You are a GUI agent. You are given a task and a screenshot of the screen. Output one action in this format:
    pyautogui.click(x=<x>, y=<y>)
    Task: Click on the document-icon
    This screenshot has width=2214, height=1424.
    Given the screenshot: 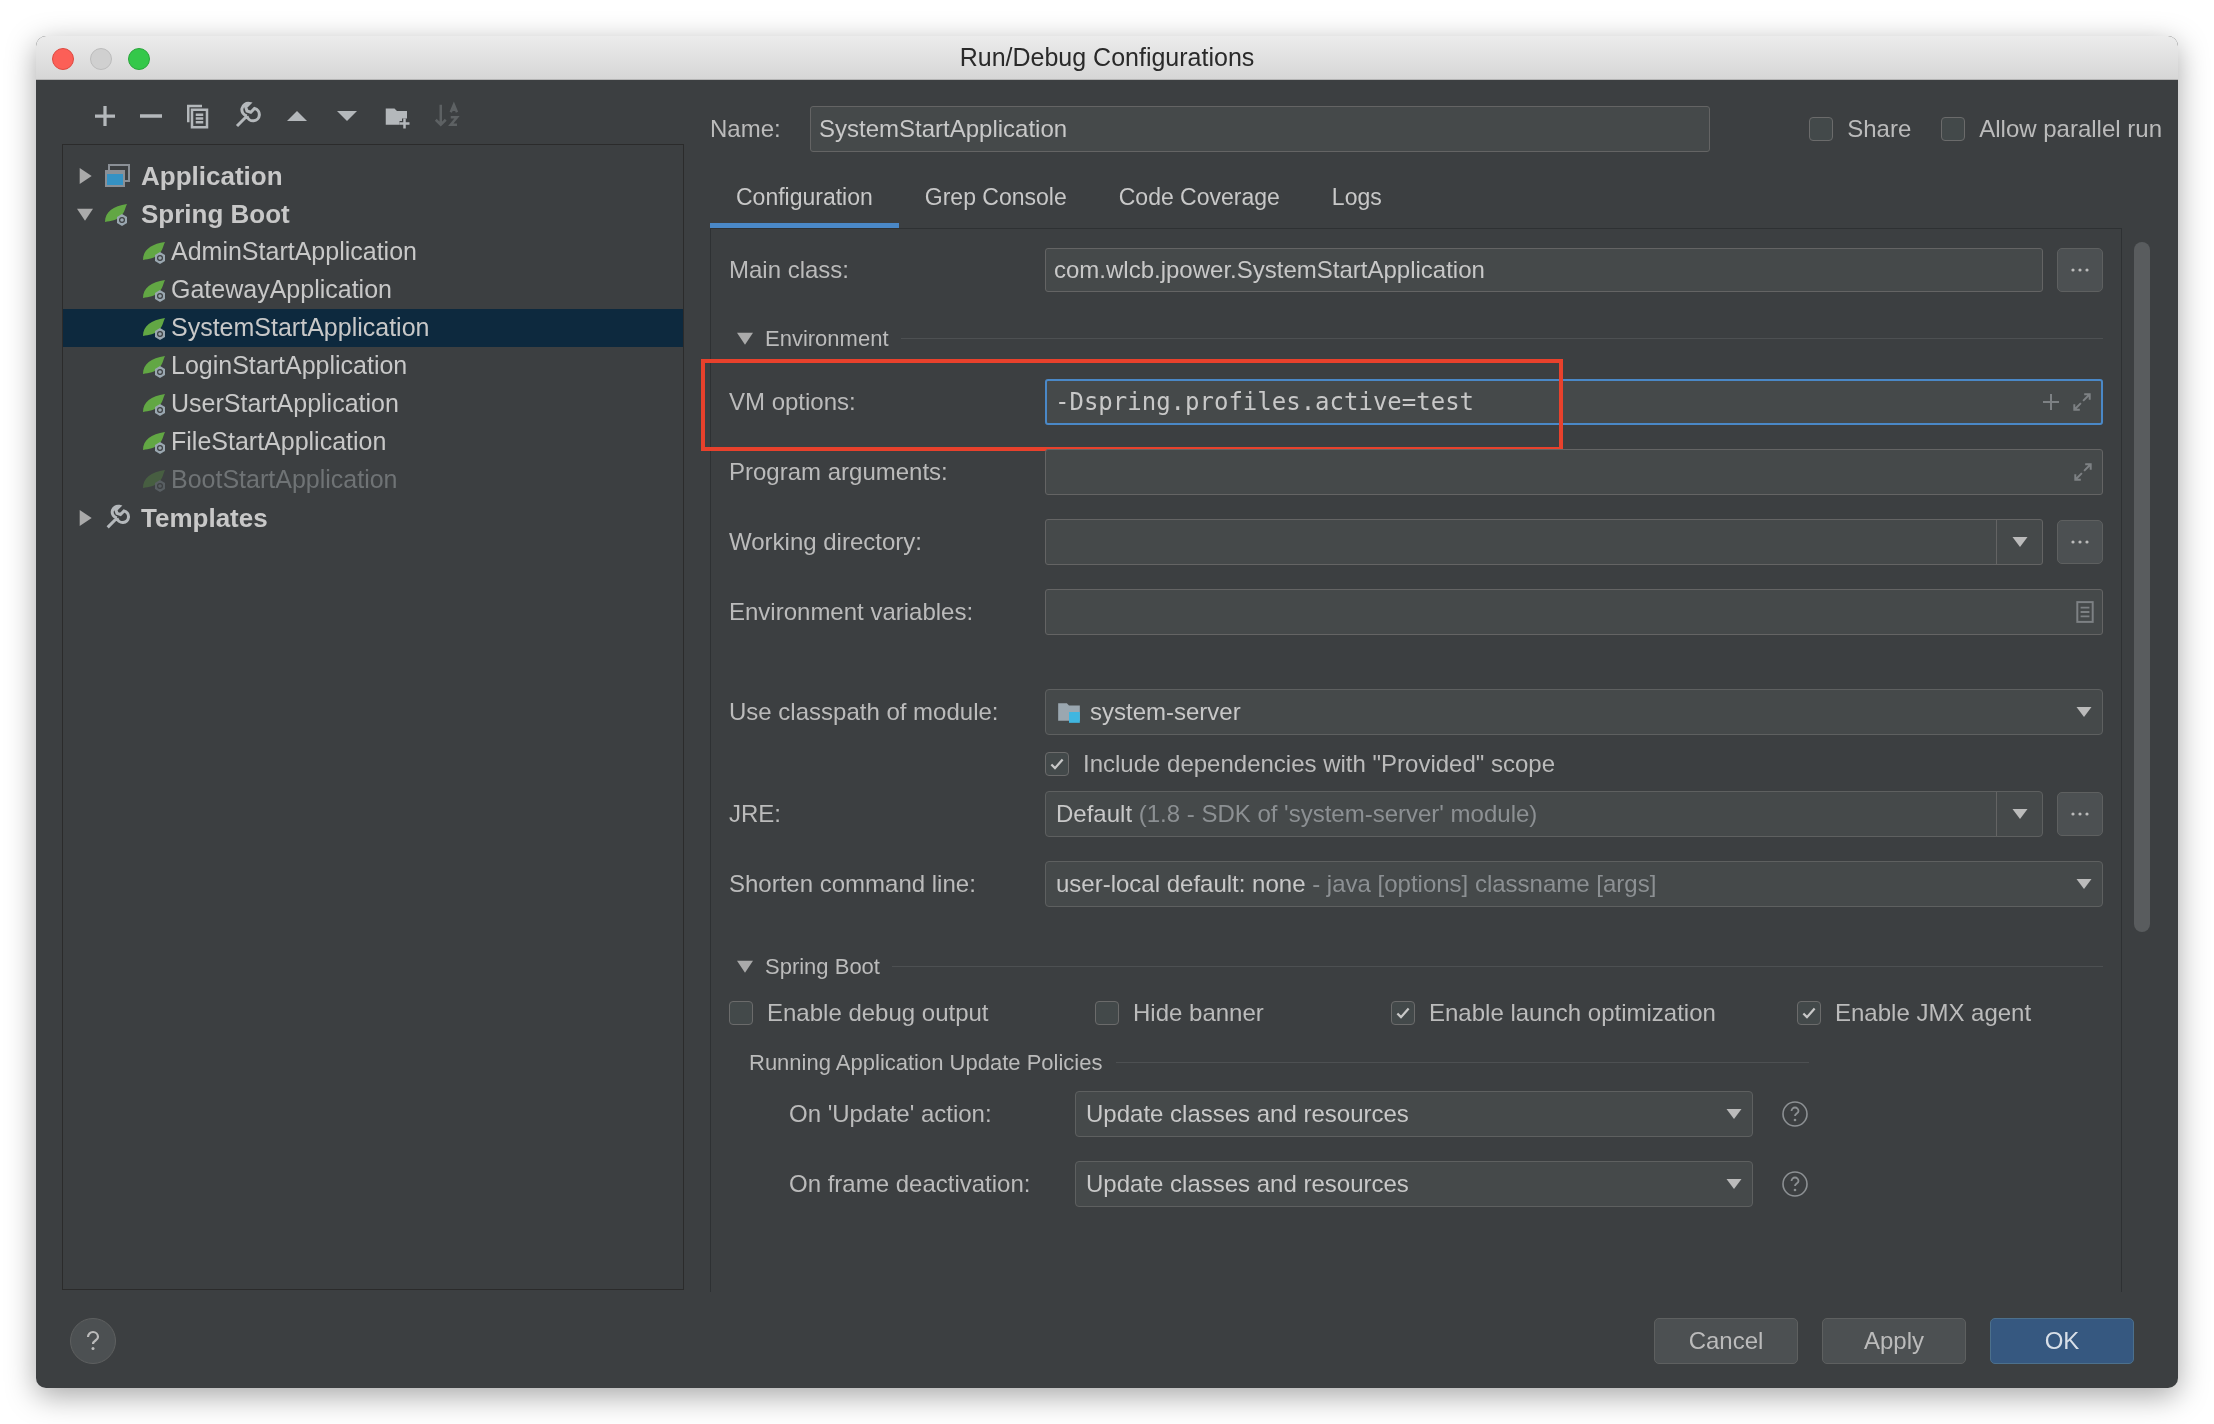 What is the action you would take?
    pyautogui.click(x=2085, y=612)
    